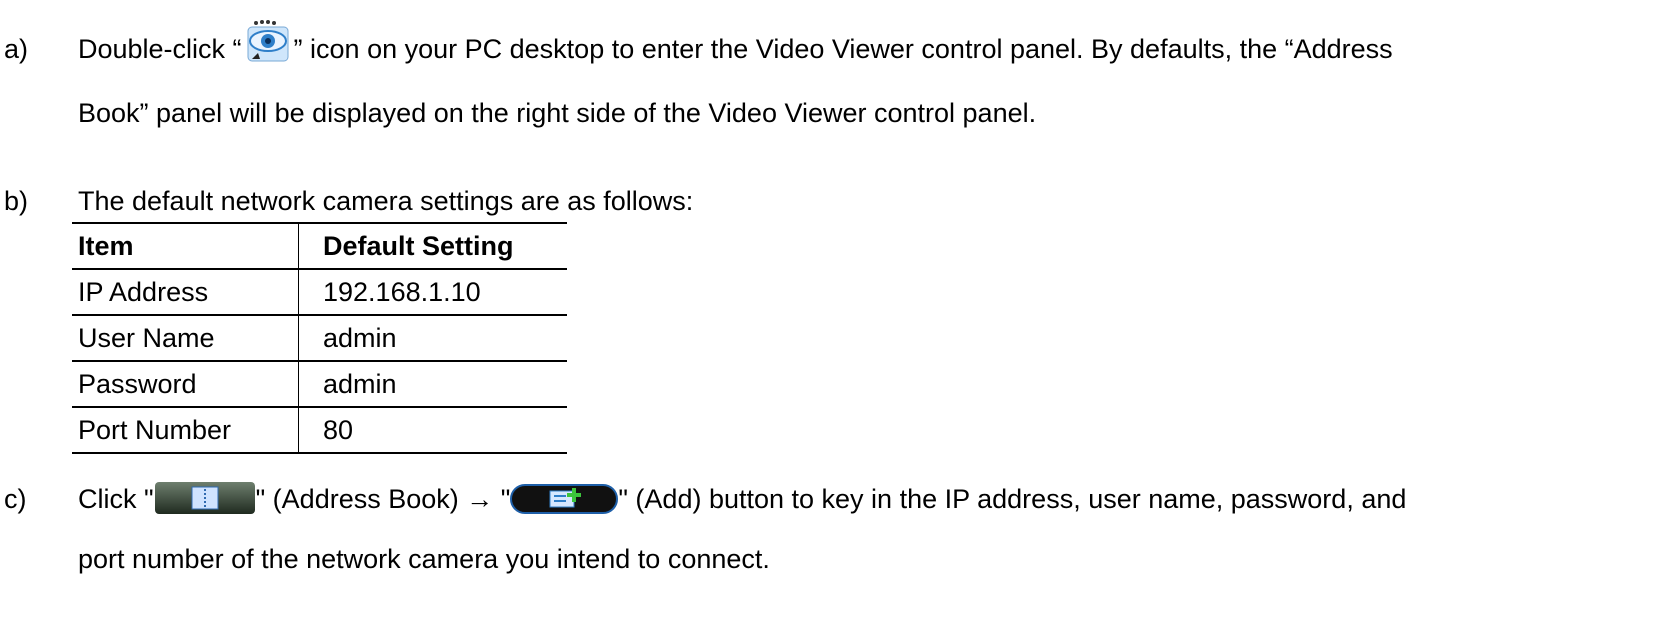 The height and width of the screenshot is (629, 1670). Describe the element at coordinates (185, 430) in the screenshot. I see `table-cell: Port Number` at that location.